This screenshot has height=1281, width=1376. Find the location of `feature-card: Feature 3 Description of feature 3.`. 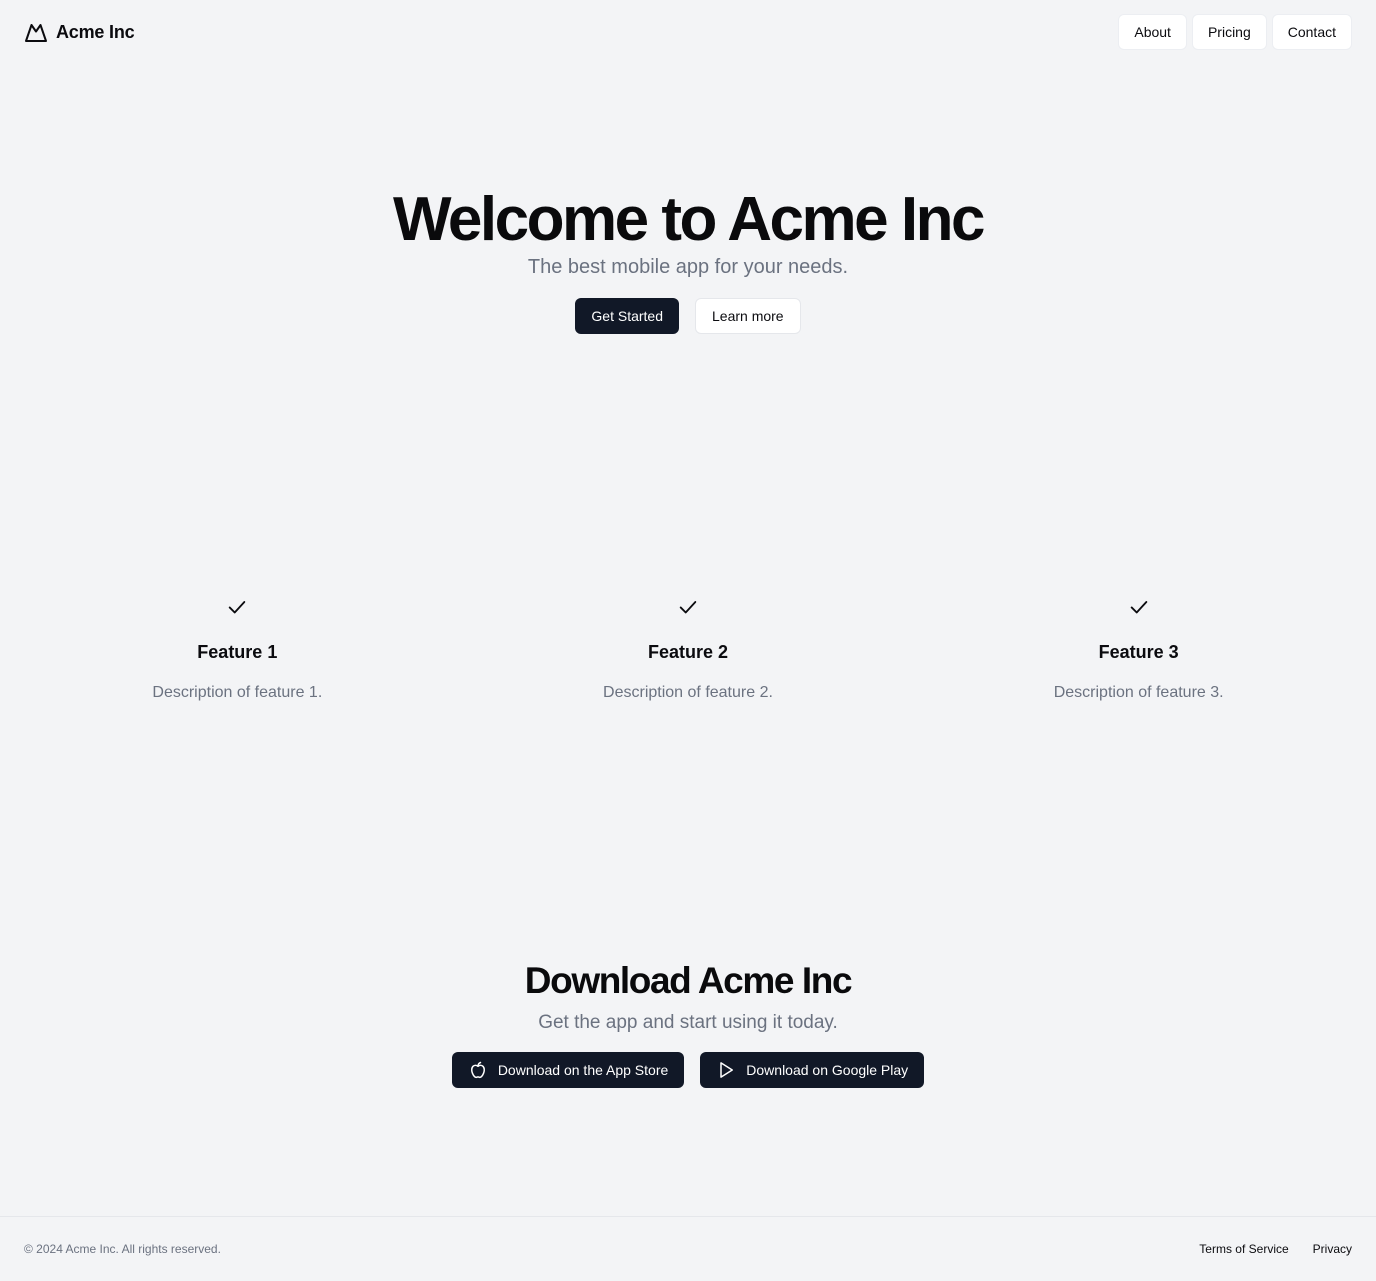

feature-card: Feature 3 Description of feature 3. is located at coordinates (1138, 650).